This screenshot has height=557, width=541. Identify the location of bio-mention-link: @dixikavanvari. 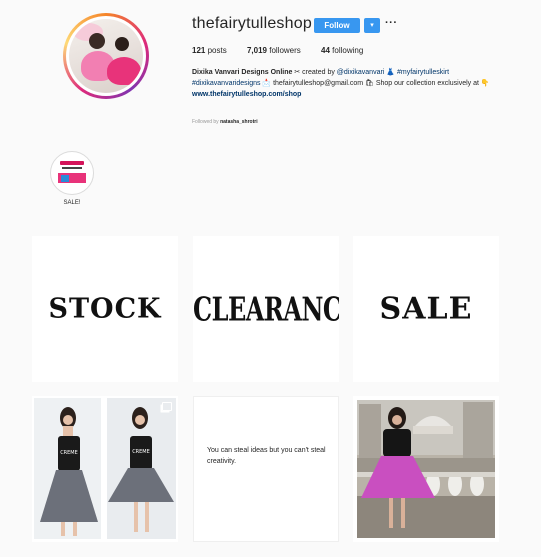
(361, 72).